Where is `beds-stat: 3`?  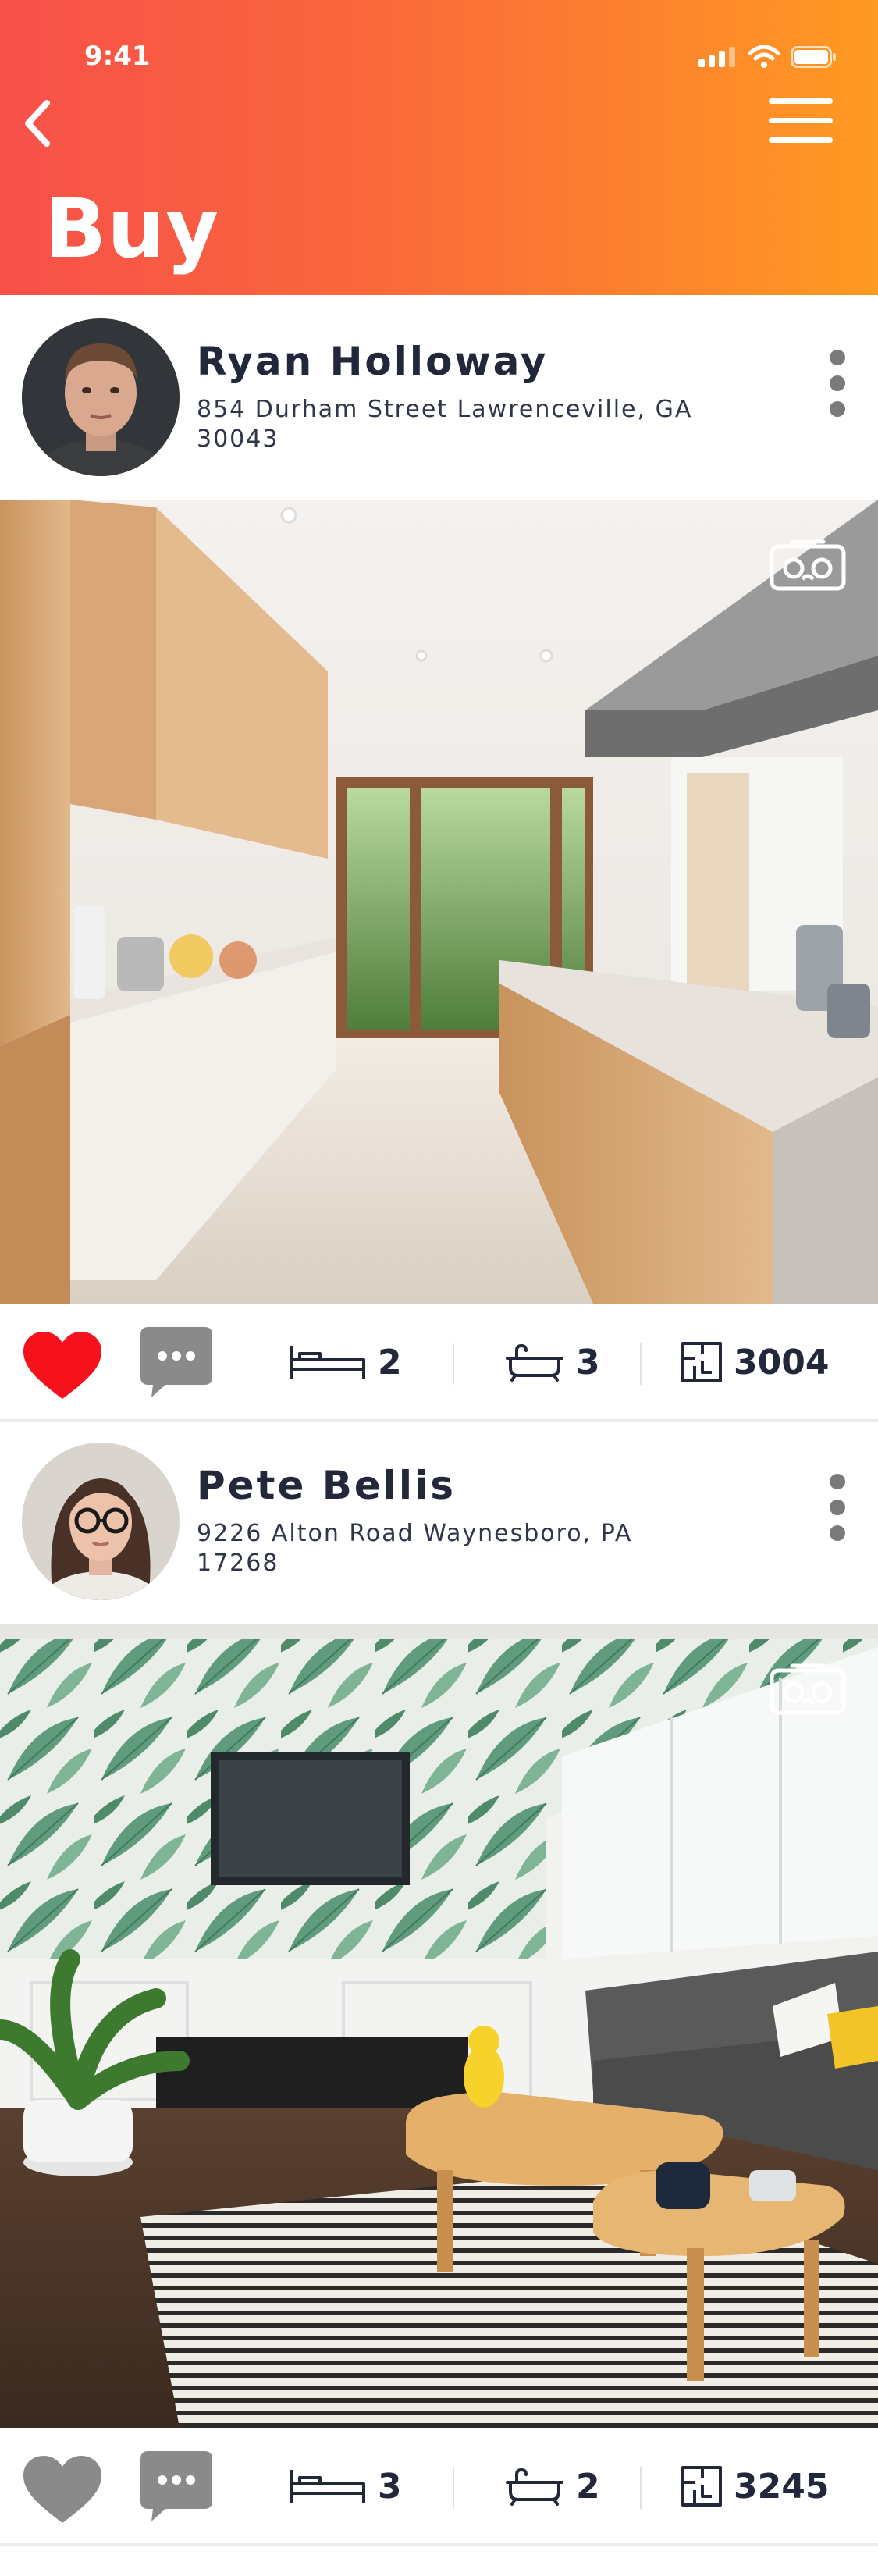 beds-stat: 3 is located at coordinates (345, 2486).